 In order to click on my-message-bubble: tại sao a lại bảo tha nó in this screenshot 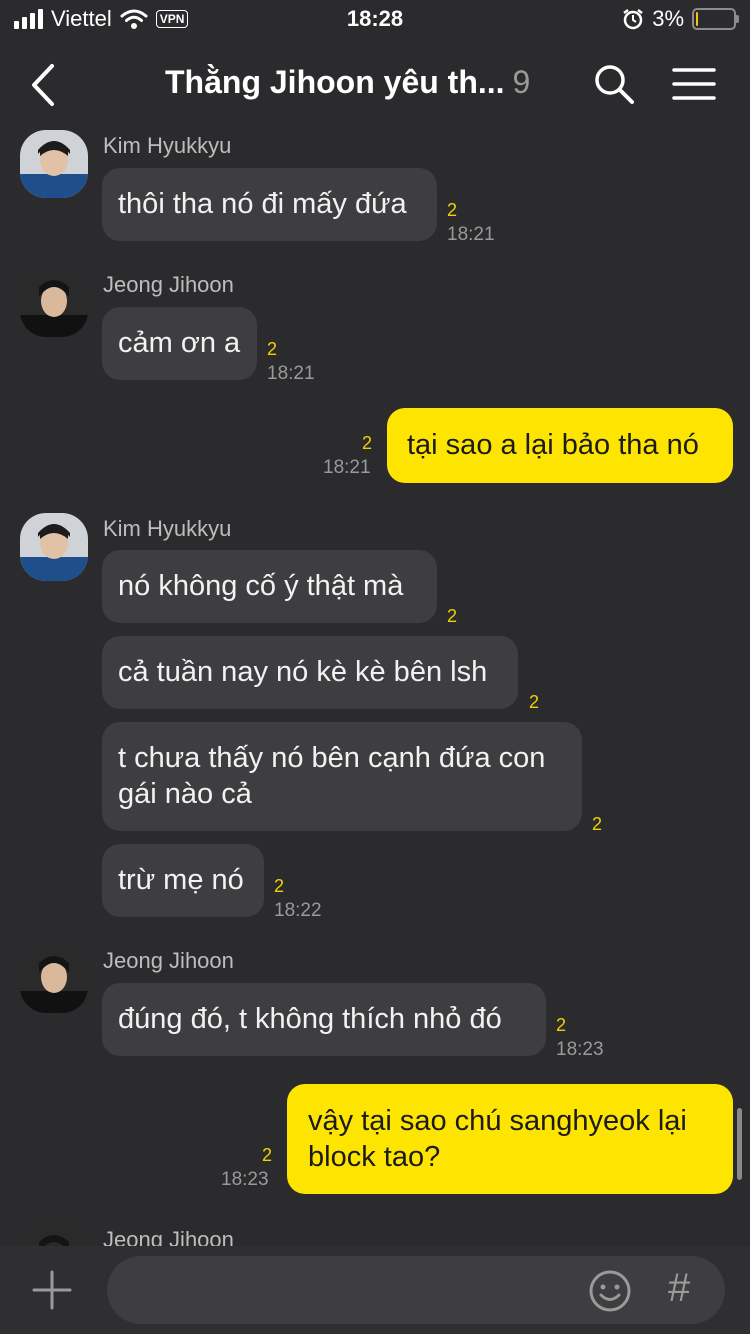, I will do `click(560, 445)`.